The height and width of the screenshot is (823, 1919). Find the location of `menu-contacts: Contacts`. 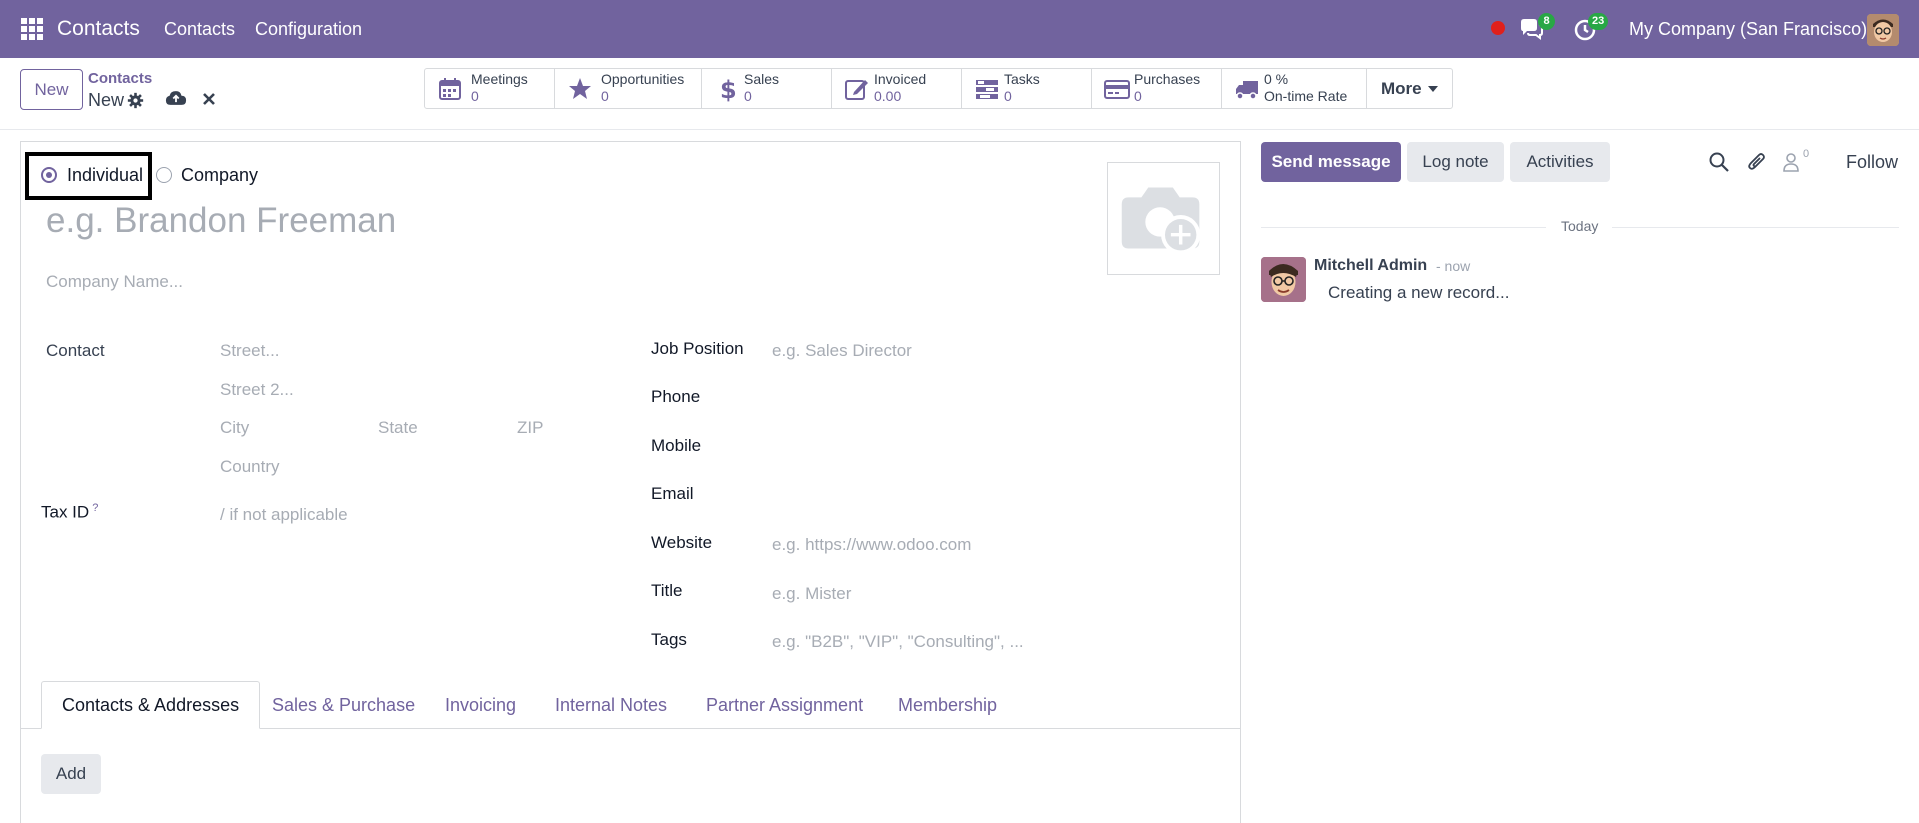

menu-contacts: Contacts is located at coordinates (199, 29).